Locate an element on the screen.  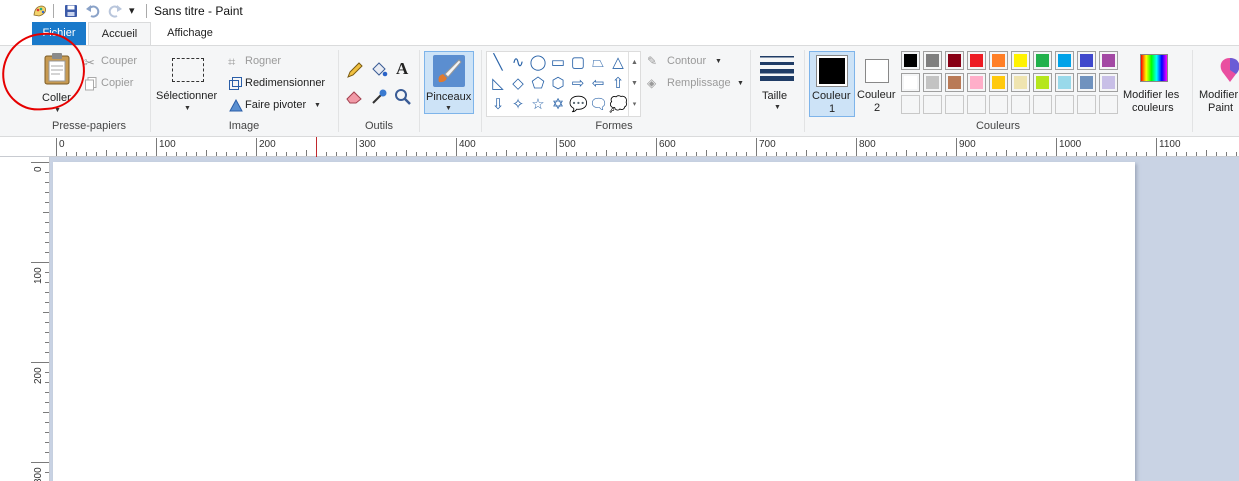
resize-button: Redimensionner is located at coordinates (281, 84).